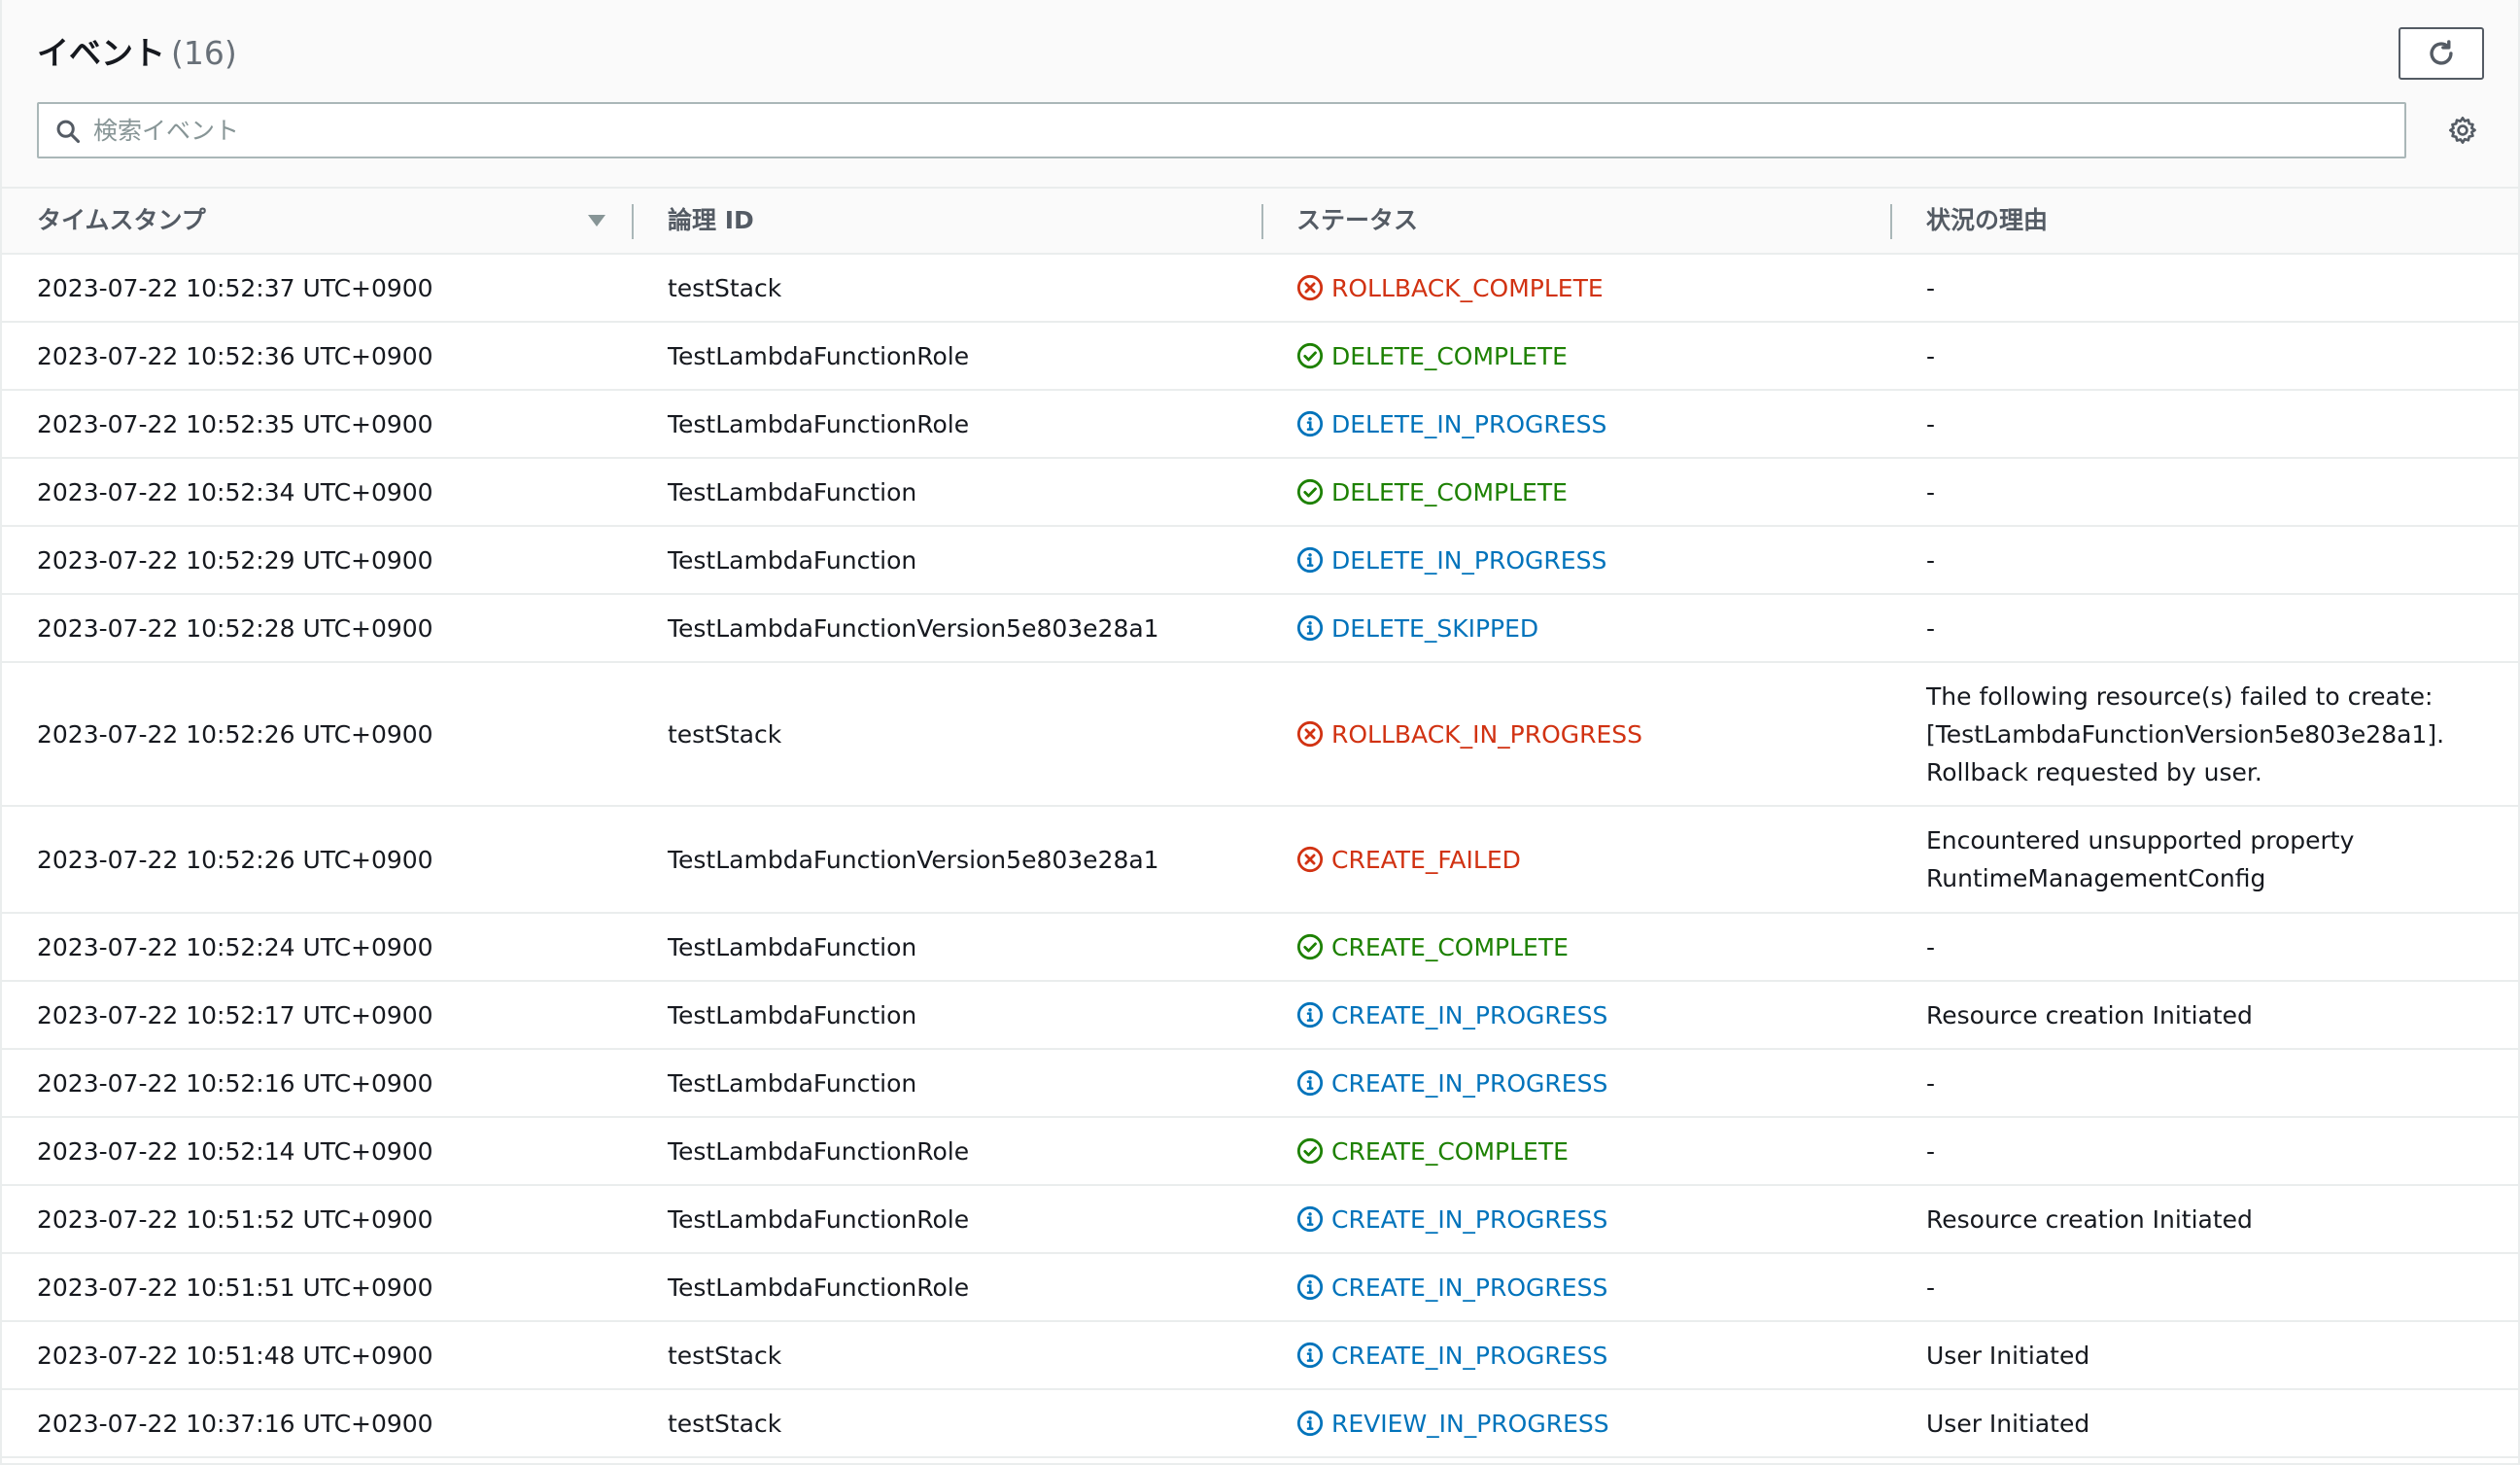 The image size is (2520, 1465). I want to click on status-text: REVIEW_IN_PROGRESS, so click(1470, 1423).